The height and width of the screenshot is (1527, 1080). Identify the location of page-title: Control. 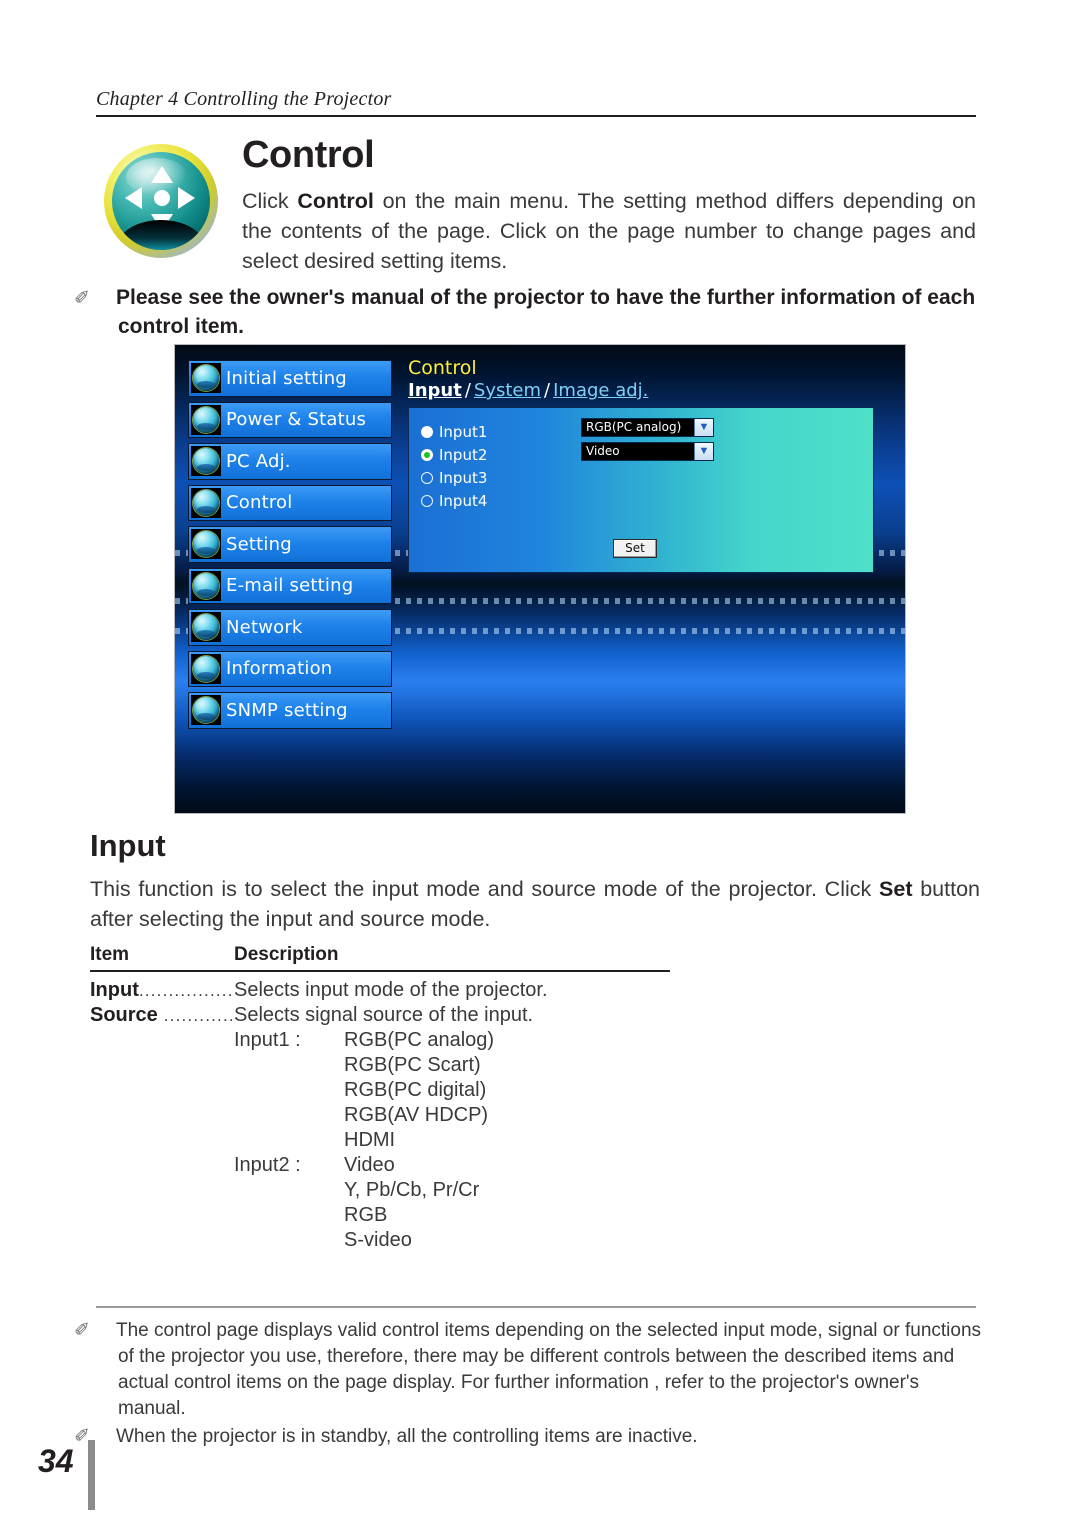
(308, 155).